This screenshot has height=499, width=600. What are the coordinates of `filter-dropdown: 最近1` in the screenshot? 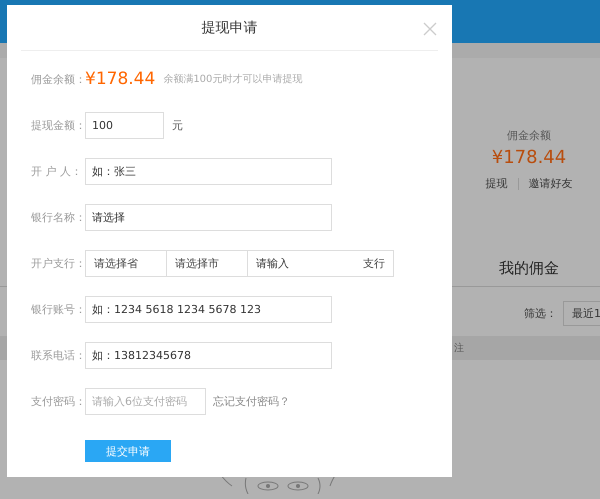 It's located at (581, 313).